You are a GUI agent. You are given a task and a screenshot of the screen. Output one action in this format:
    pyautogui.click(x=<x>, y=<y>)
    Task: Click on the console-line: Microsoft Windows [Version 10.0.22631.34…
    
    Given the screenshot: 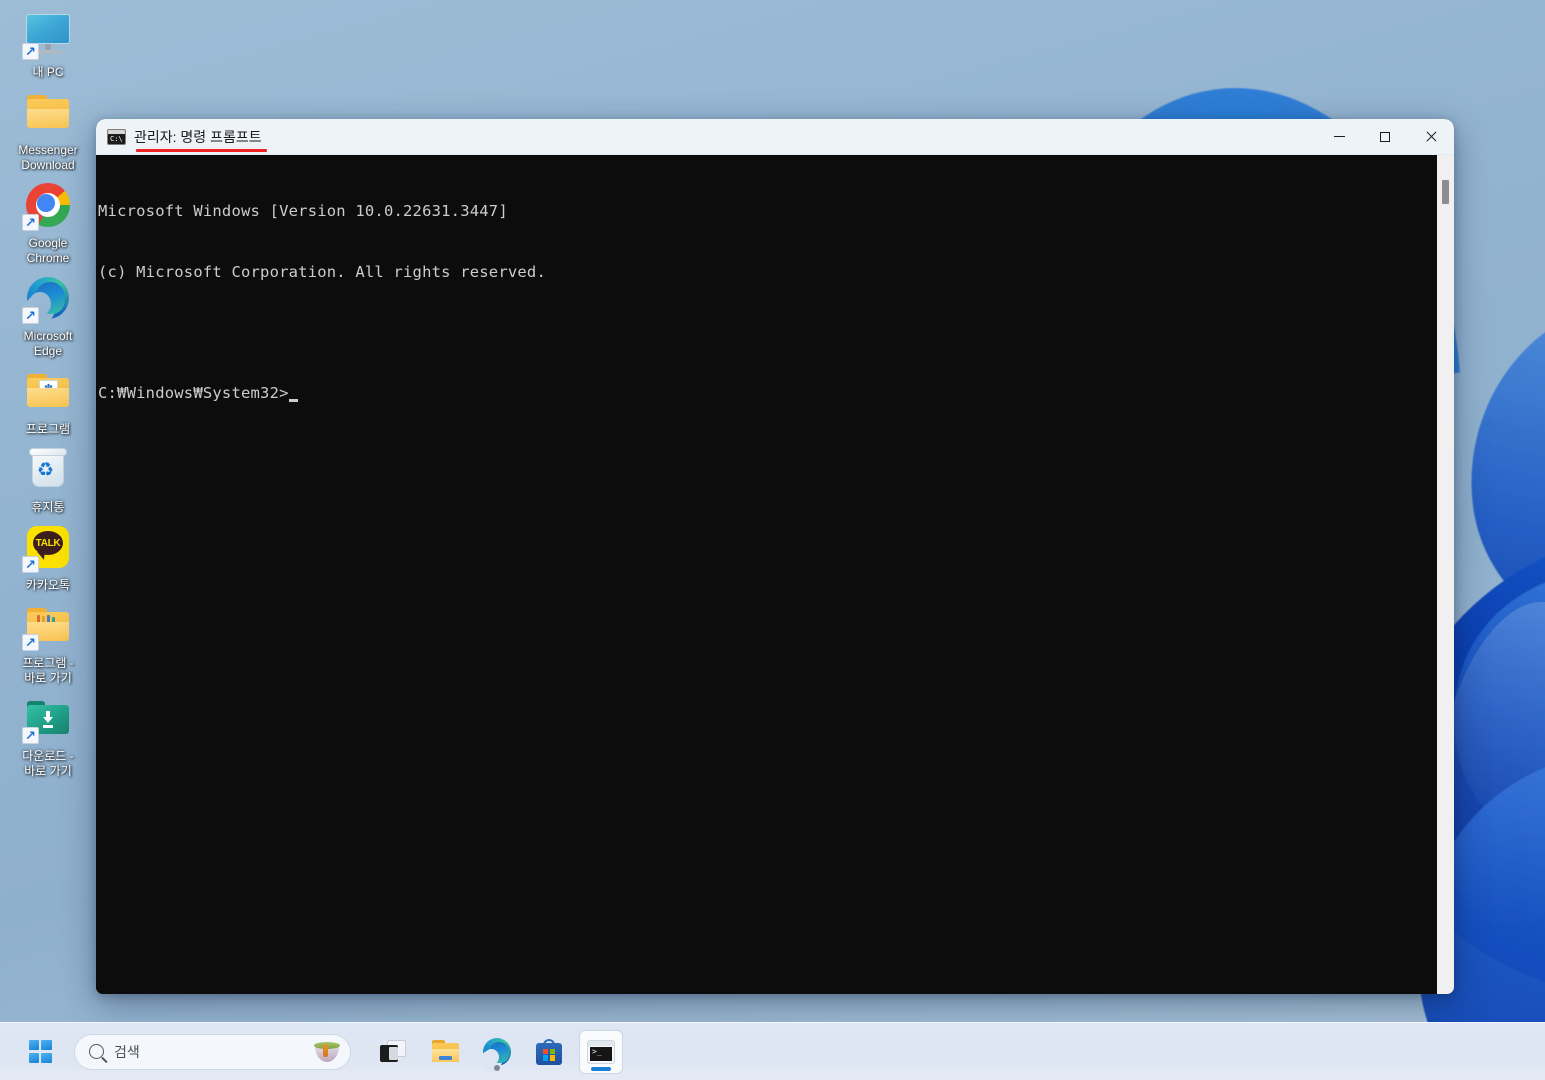 What is the action you would take?
    pyautogui.click(x=303, y=211)
    